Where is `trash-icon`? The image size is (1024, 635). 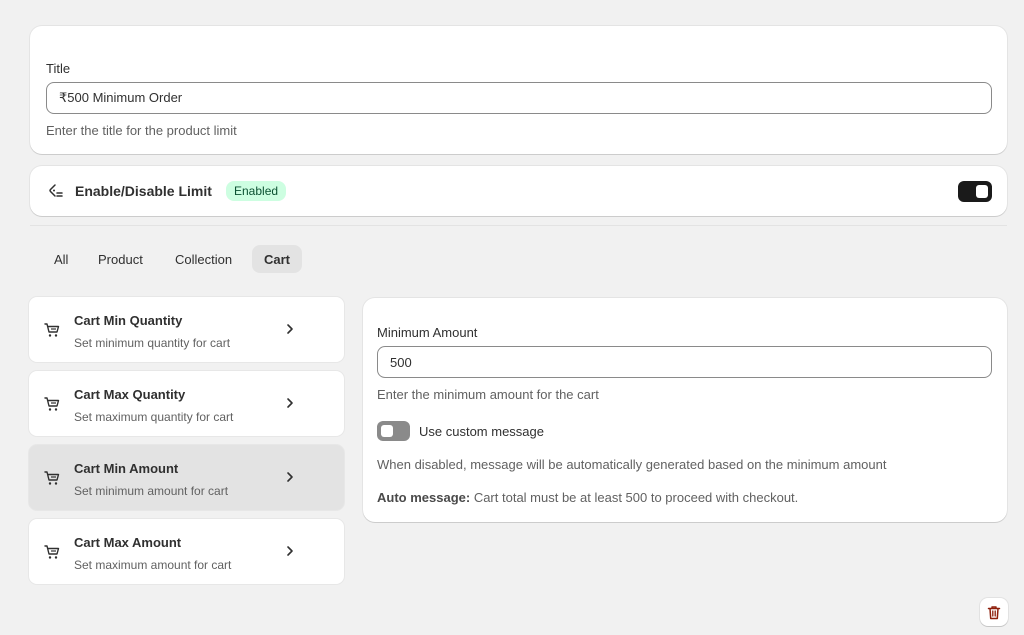
trash-icon is located at coordinates (994, 612).